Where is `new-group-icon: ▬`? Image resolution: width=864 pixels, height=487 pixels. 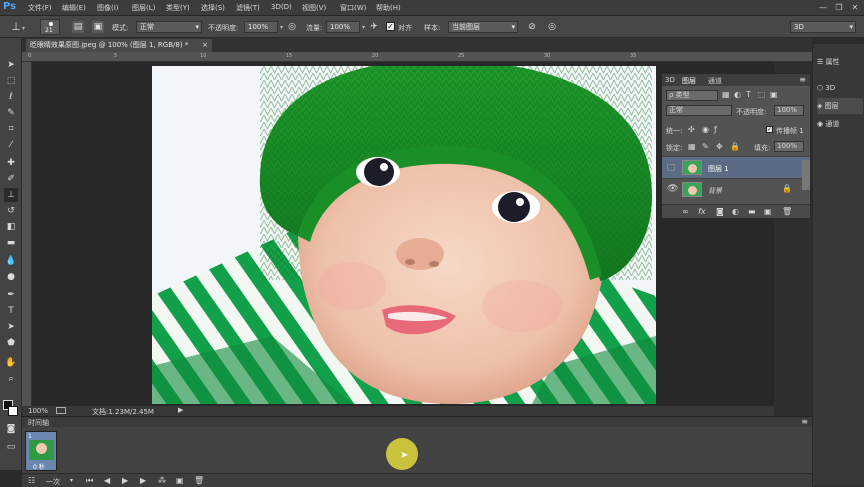 new-group-icon: ▬ is located at coordinates (752, 211).